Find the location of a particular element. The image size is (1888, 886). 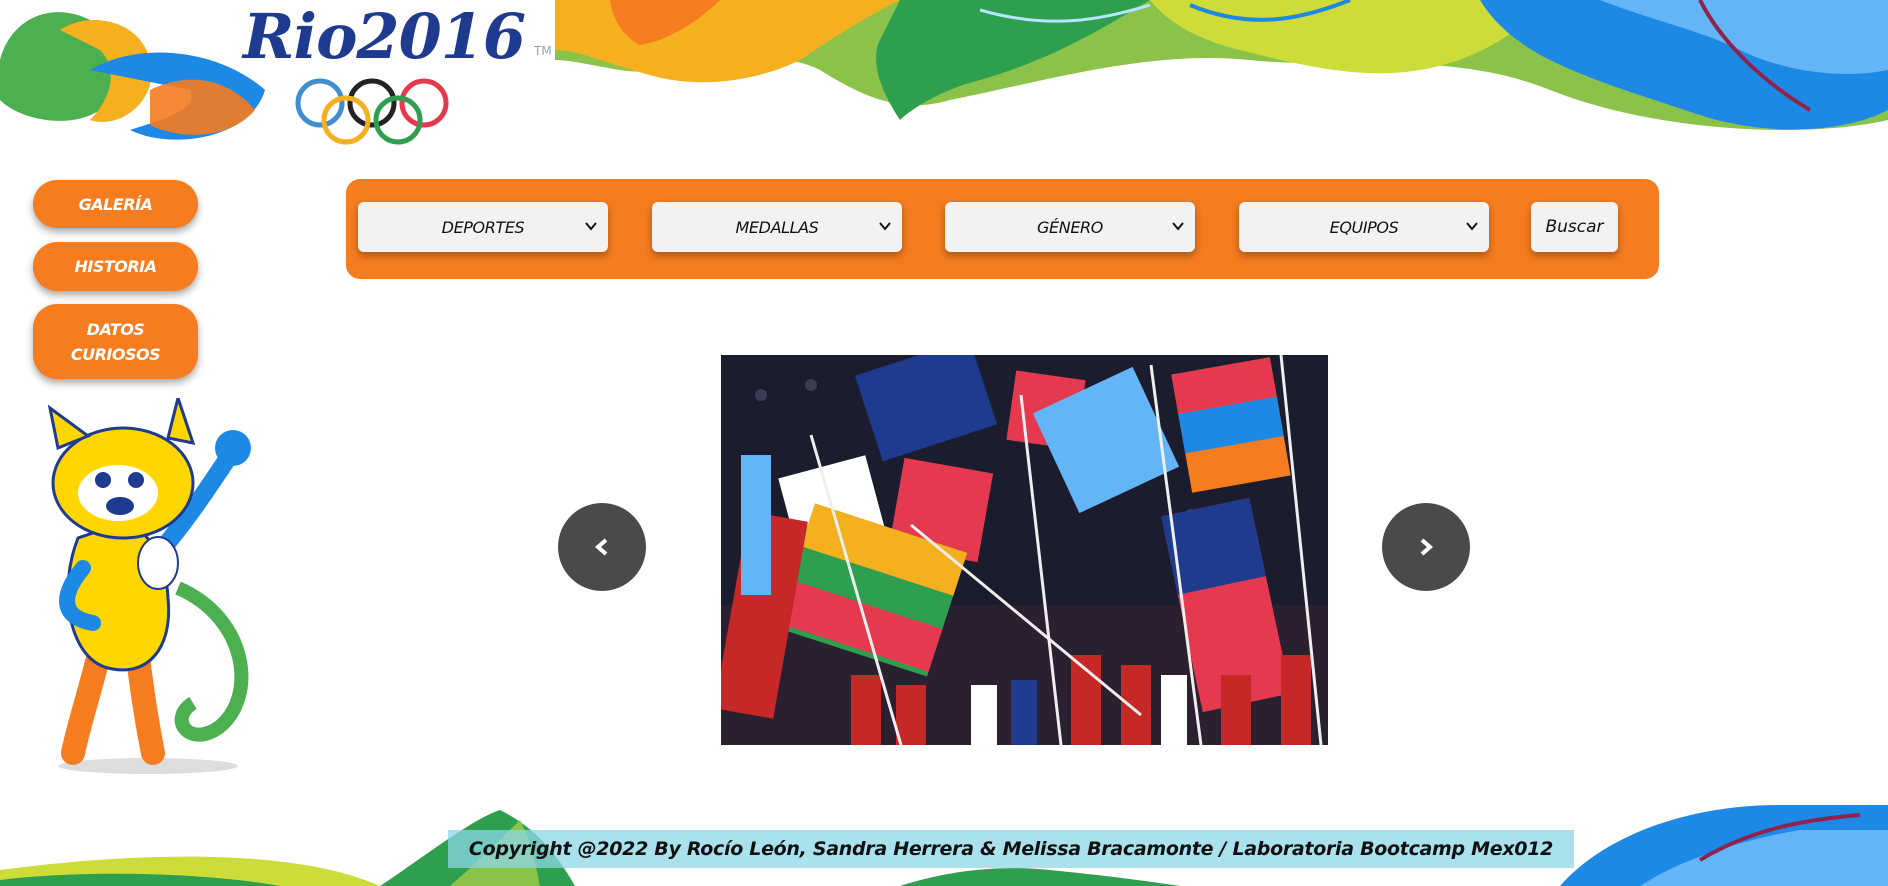

deportes-select: DEPORTES is located at coordinates (483, 227).